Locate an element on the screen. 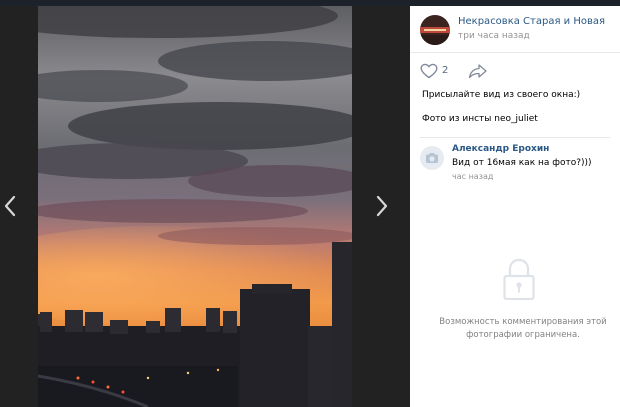 This screenshot has width=620, height=407. comment-time: час назад is located at coordinates (472, 176).